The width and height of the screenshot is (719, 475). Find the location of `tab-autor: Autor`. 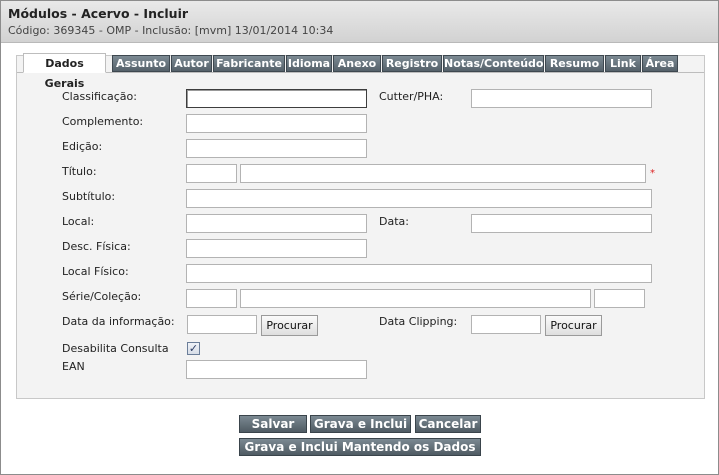

tab-autor: Autor is located at coordinates (191, 63).